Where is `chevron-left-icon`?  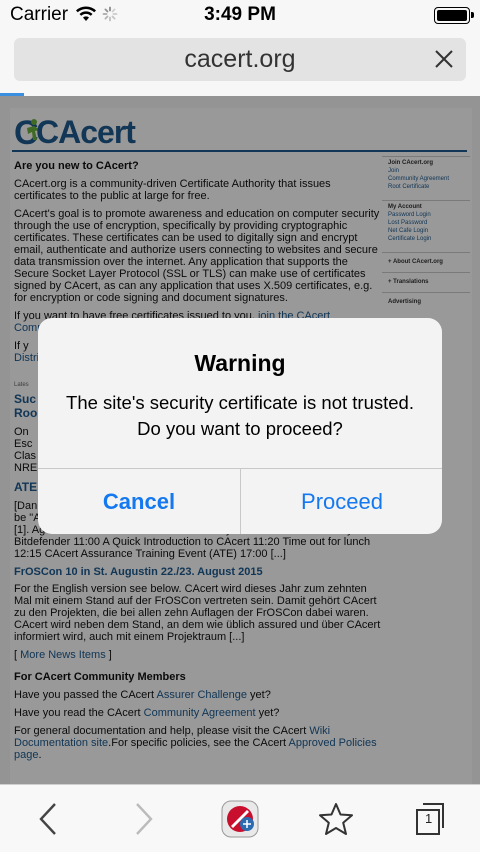
chevron-left-icon is located at coordinates (47, 819).